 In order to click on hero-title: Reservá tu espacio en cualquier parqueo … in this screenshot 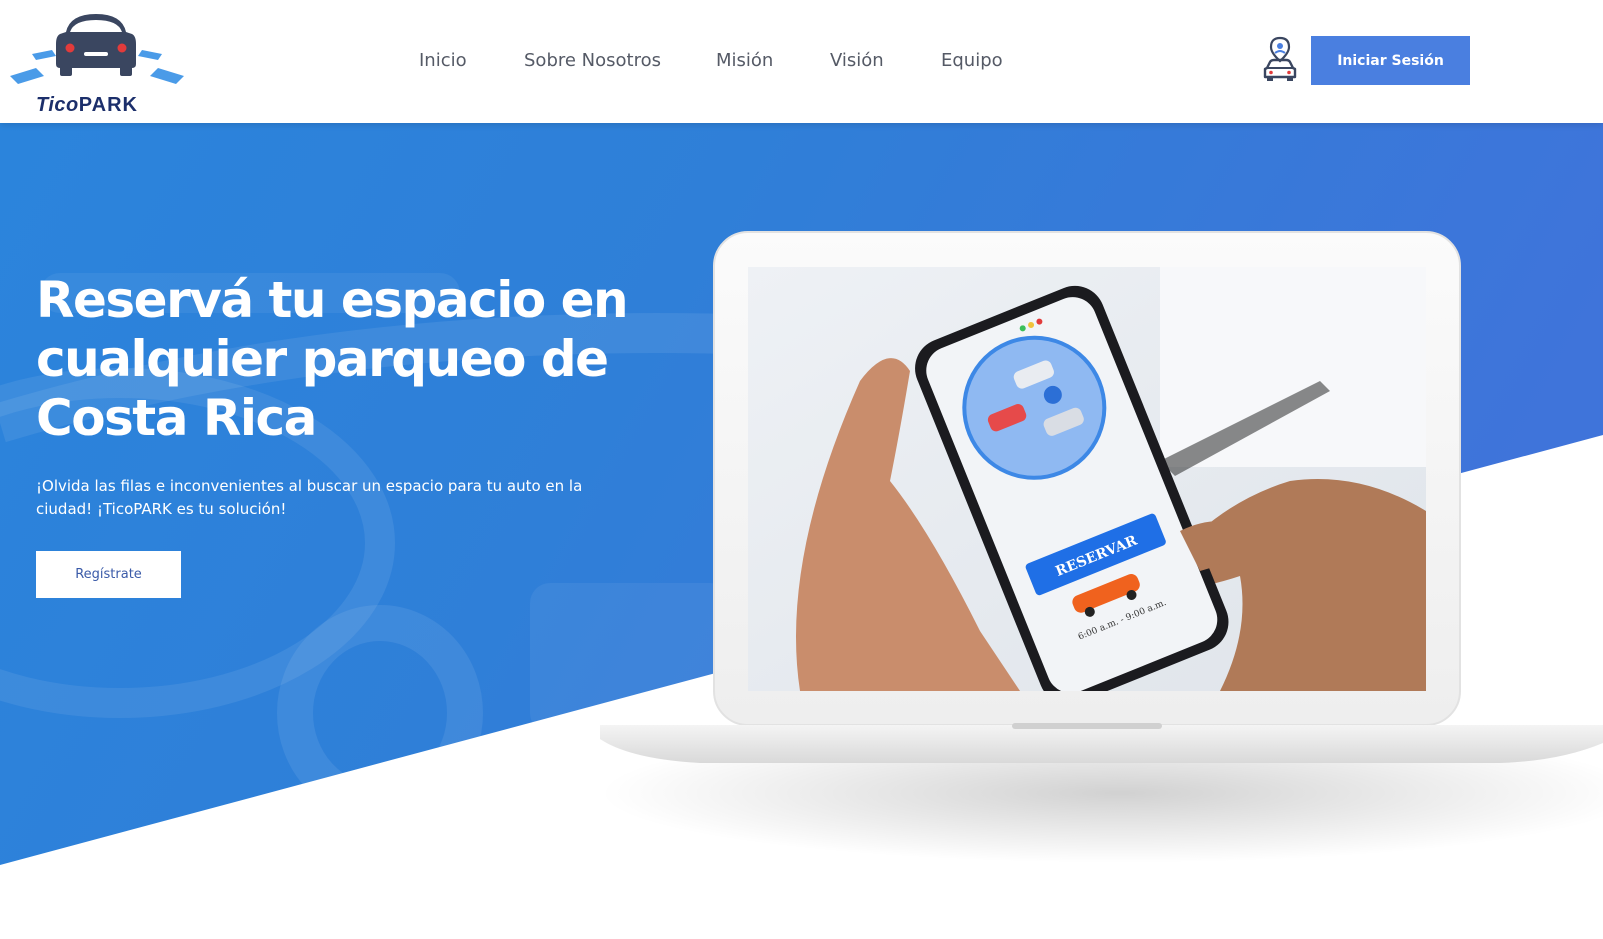, I will do `click(332, 359)`.